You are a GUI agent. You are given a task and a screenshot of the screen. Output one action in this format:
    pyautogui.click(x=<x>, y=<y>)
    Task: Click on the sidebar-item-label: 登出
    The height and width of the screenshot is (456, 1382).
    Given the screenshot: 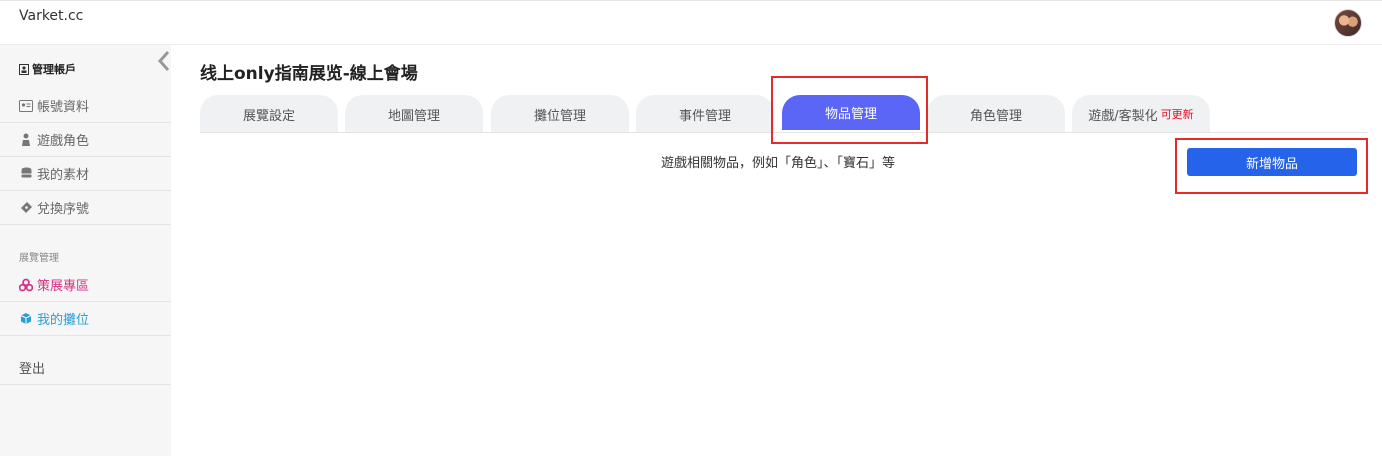 What is the action you would take?
    pyautogui.click(x=32, y=369)
    